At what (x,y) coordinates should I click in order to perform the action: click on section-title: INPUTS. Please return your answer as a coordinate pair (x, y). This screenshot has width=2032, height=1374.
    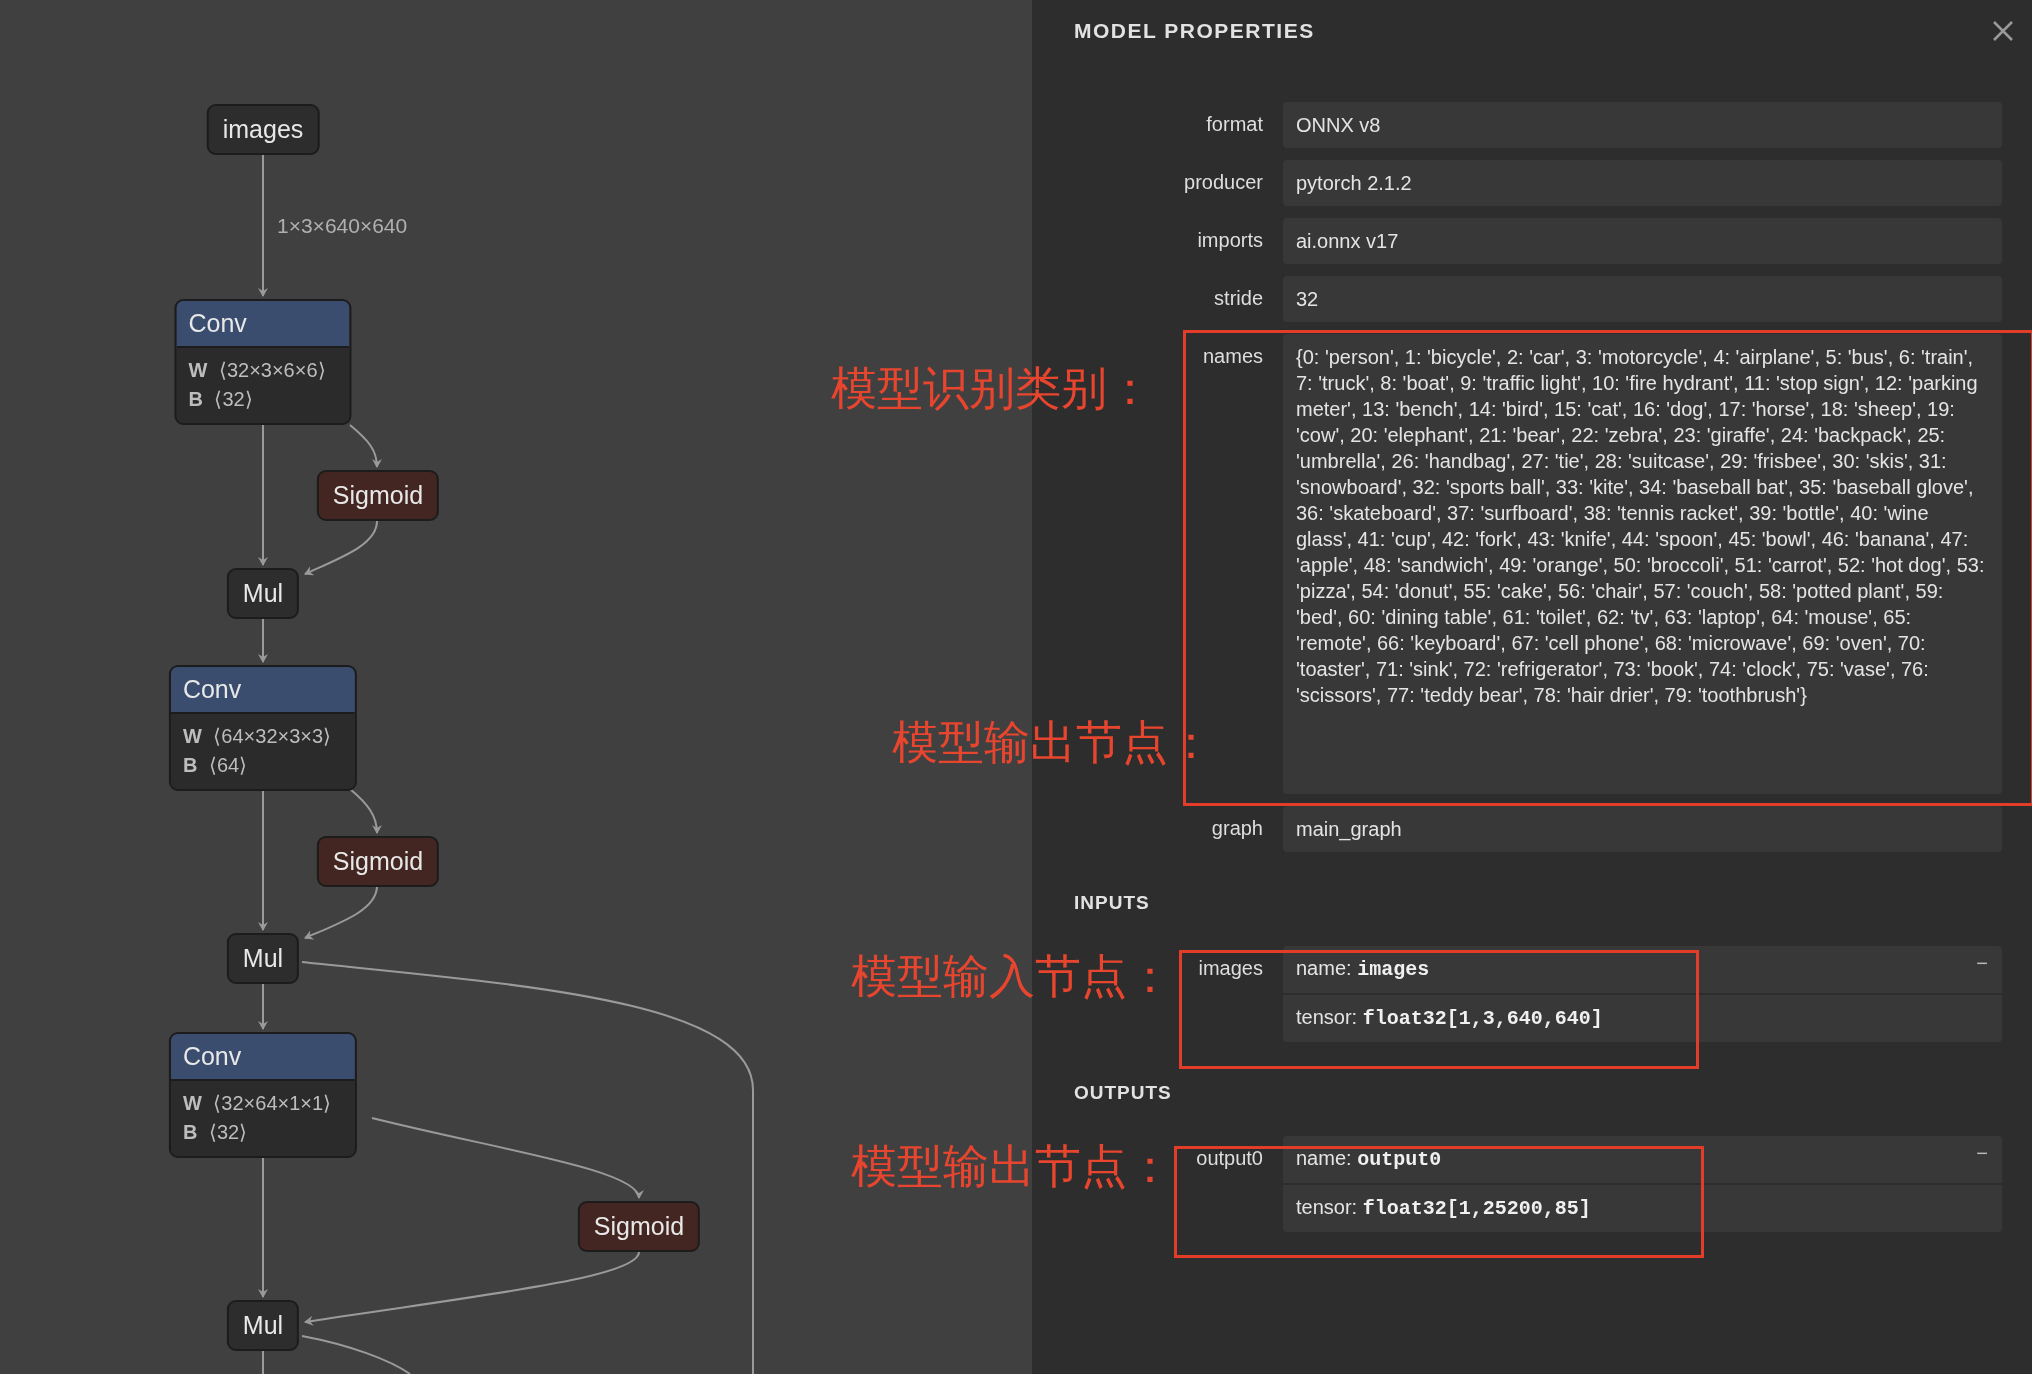
    Looking at the image, I should click on (1112, 903).